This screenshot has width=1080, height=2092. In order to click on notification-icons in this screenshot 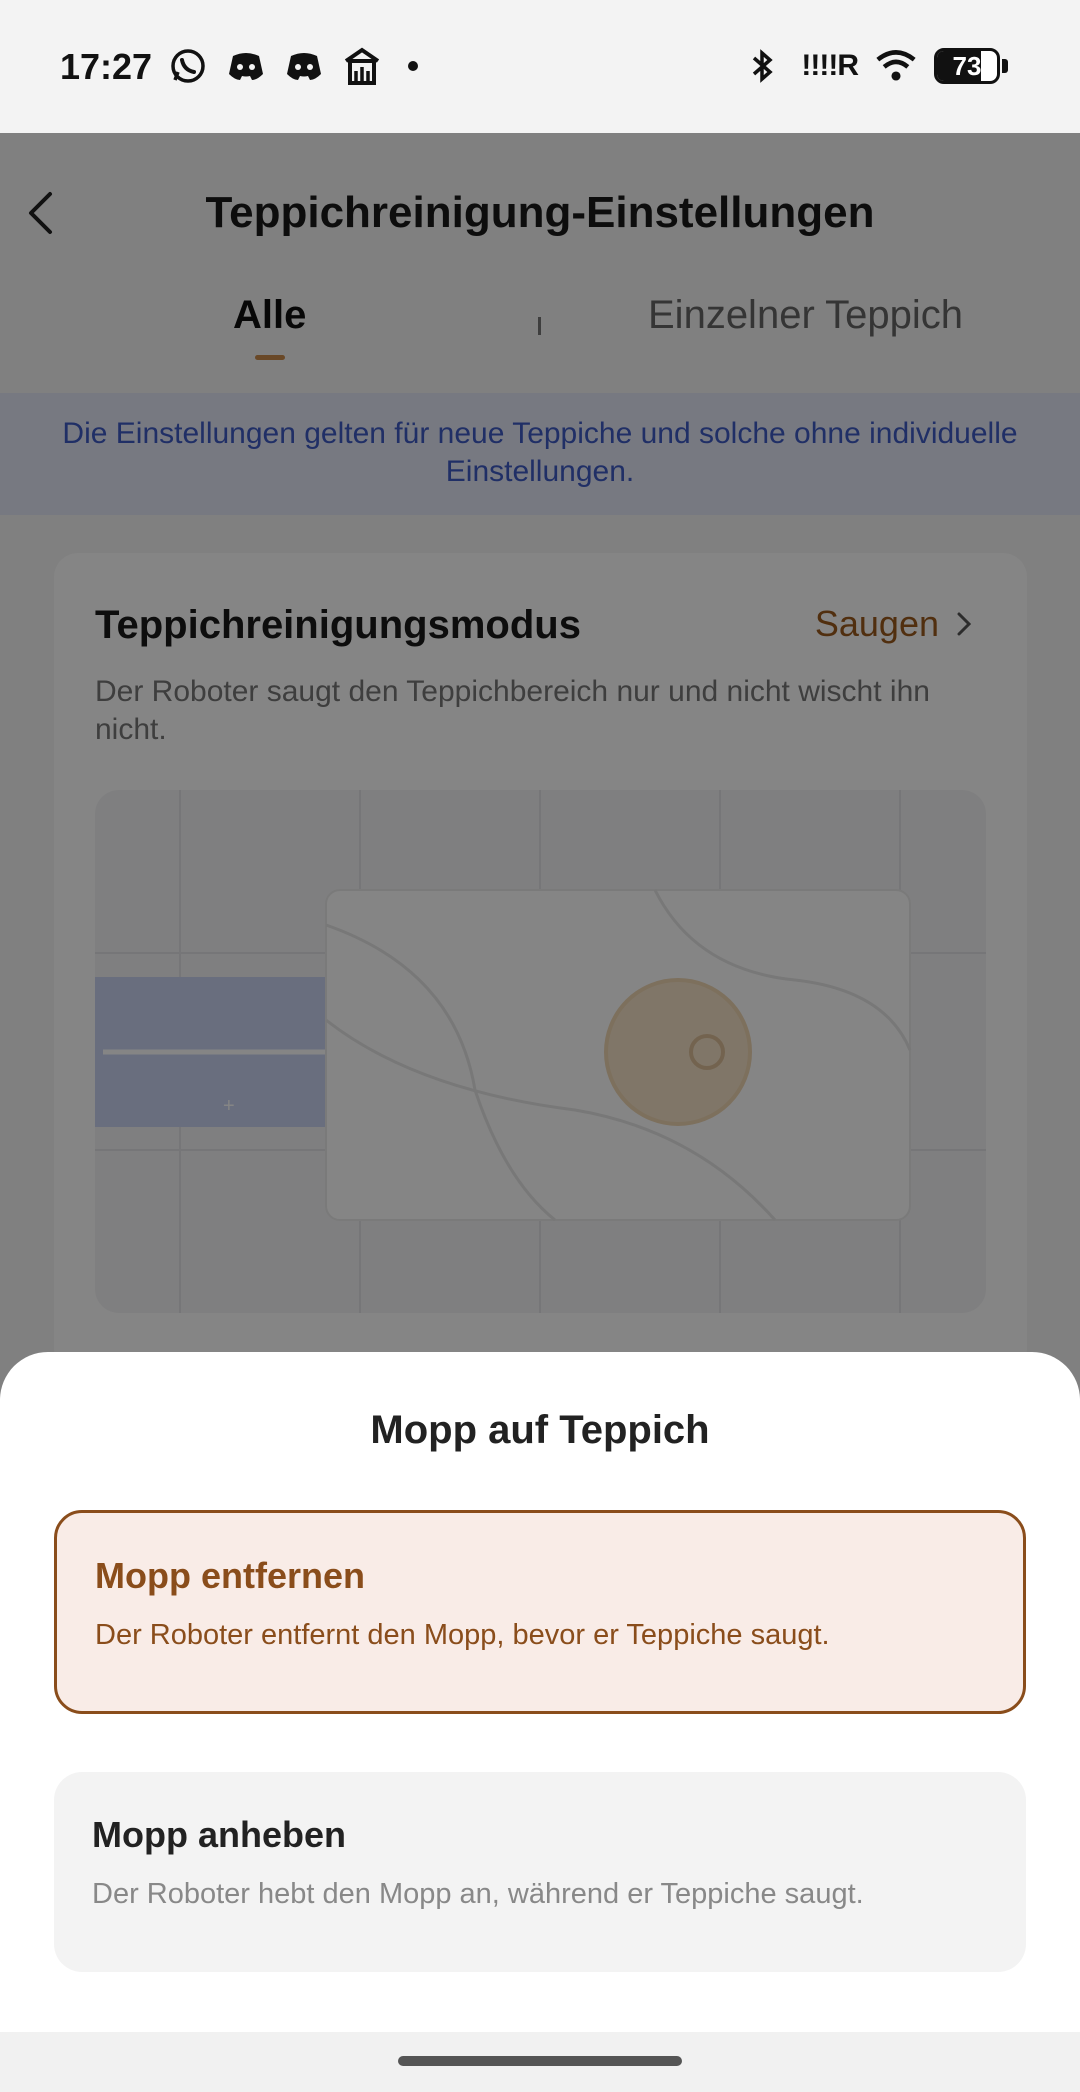, I will do `click(293, 66)`.